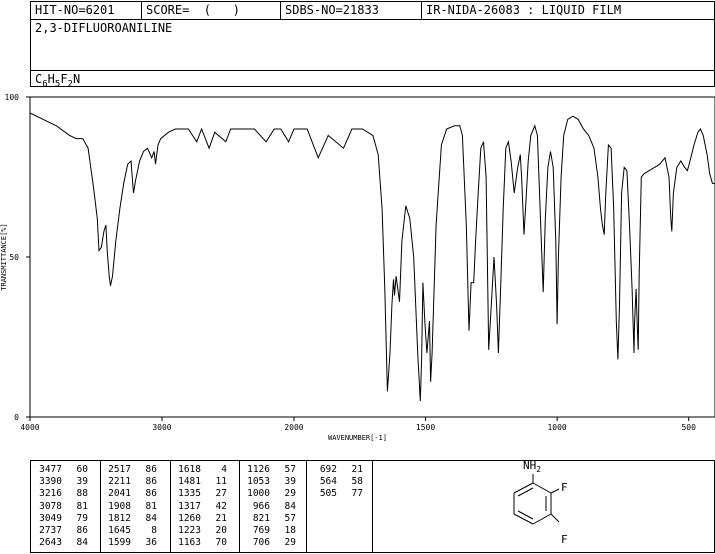 Image resolution: width=715 pixels, height=554 pixels. Describe the element at coordinates (50, 530) in the screenshot. I see `peak-wavenumber: 2737` at that location.